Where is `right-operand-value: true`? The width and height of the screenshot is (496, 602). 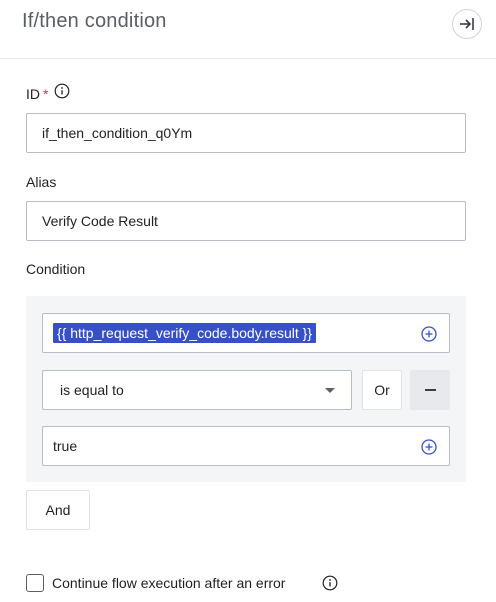
right-operand-value: true is located at coordinates (65, 446).